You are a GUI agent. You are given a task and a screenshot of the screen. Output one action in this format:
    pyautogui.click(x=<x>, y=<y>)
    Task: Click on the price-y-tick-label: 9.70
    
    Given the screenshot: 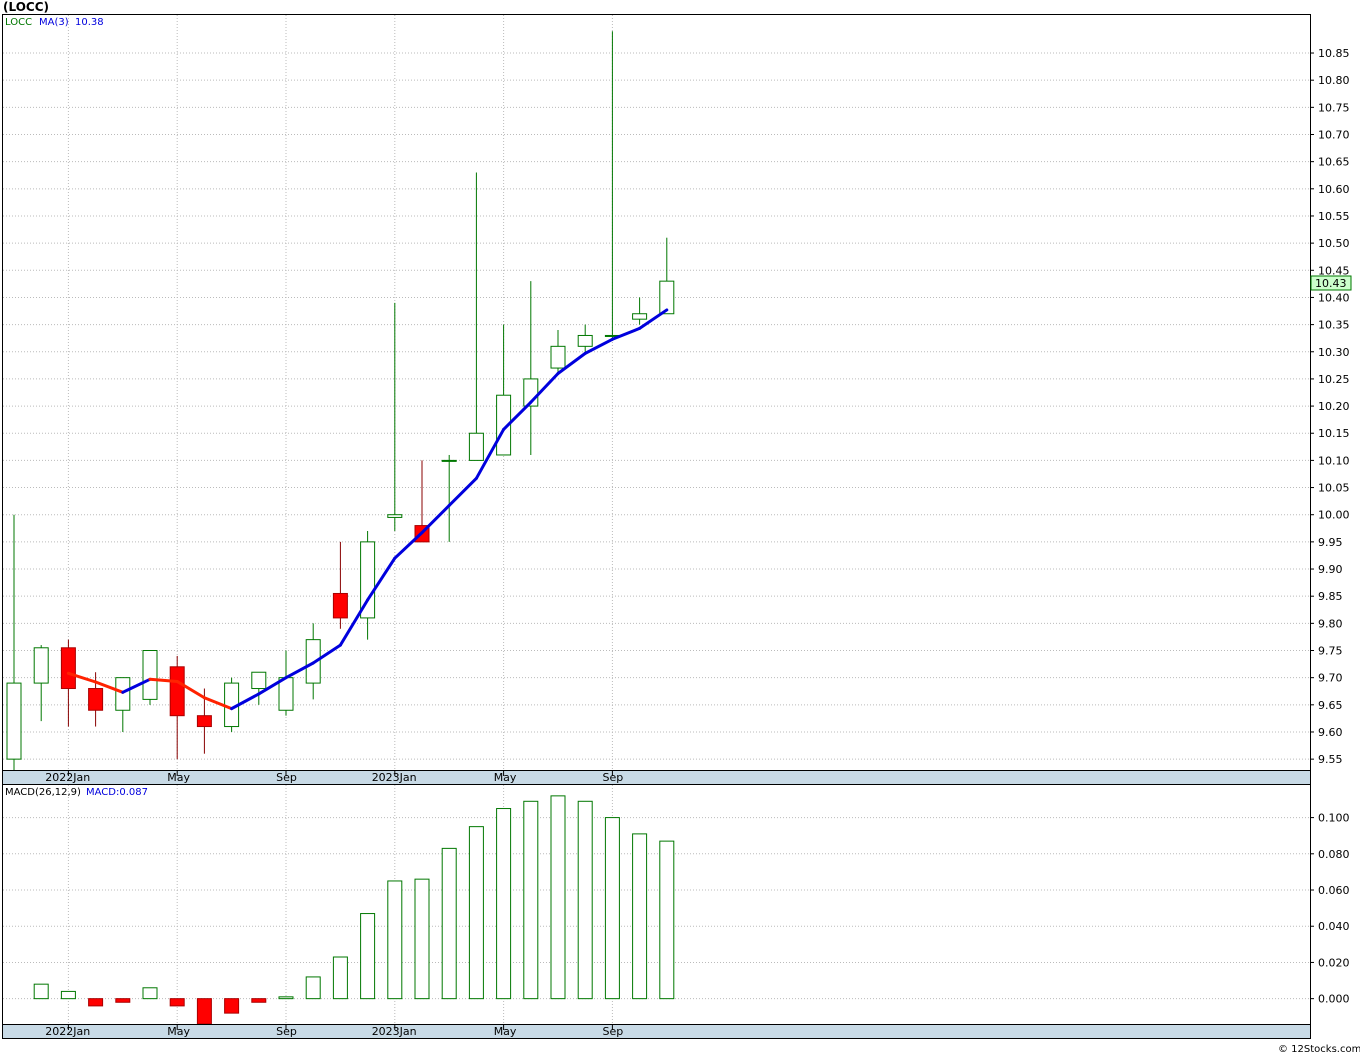 What is the action you would take?
    pyautogui.click(x=1330, y=678)
    